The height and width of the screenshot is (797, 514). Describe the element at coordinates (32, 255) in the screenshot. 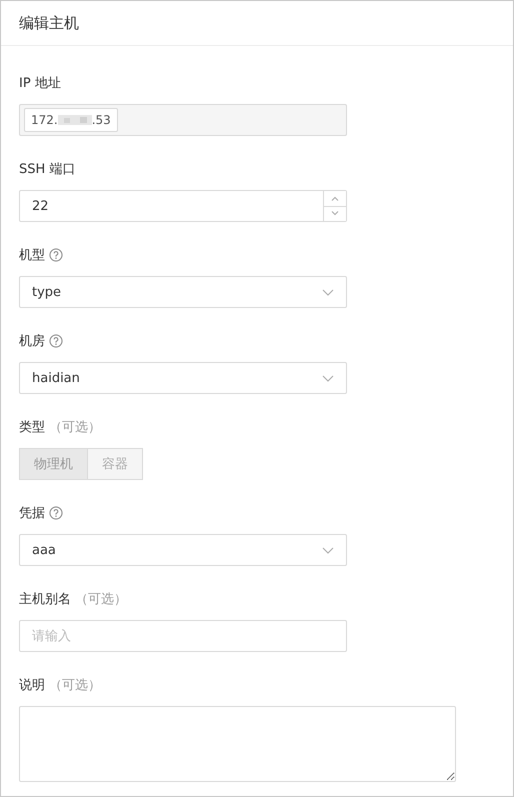

I see `field-label: 机型` at that location.